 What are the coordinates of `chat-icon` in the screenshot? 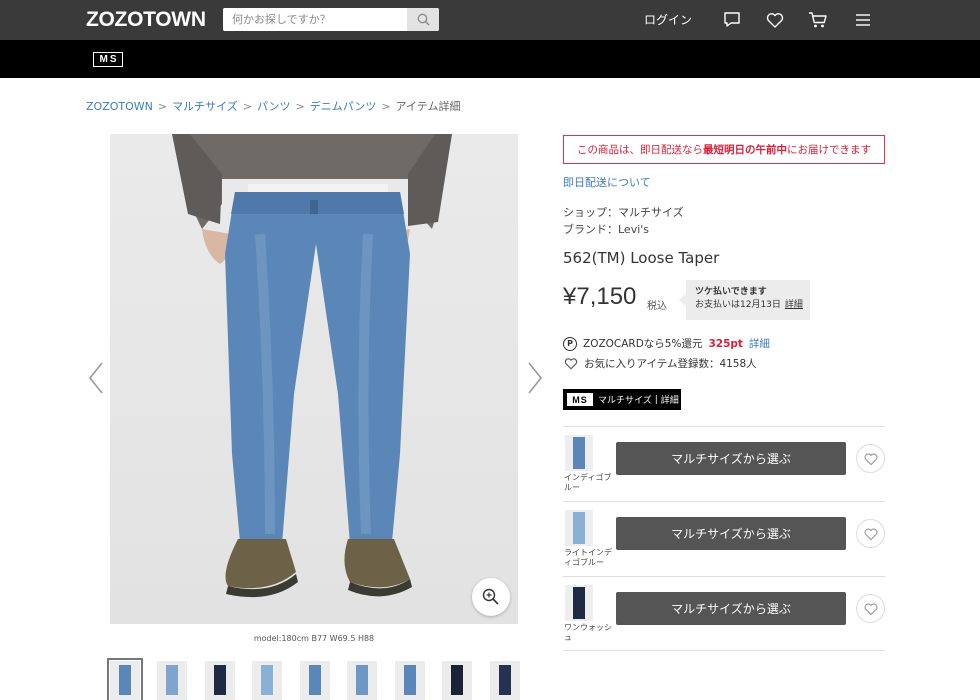 It's located at (732, 20).